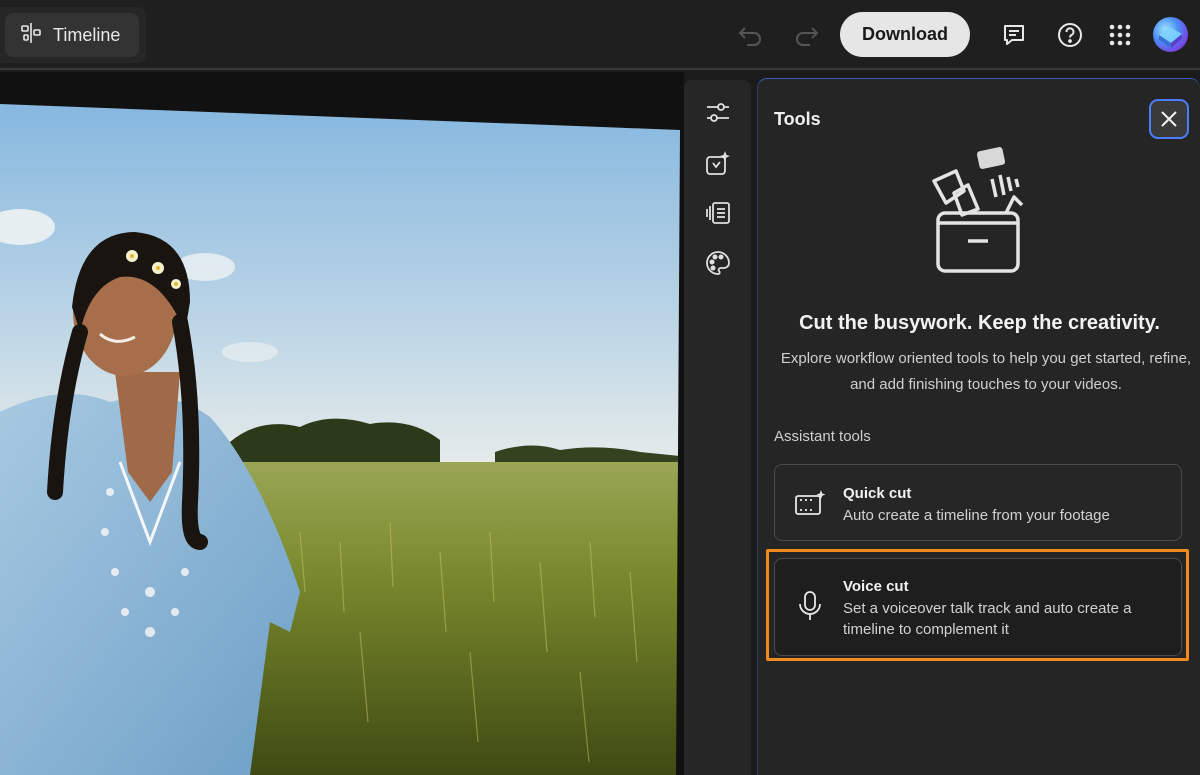  I want to click on magic-cut-icon, so click(718, 163).